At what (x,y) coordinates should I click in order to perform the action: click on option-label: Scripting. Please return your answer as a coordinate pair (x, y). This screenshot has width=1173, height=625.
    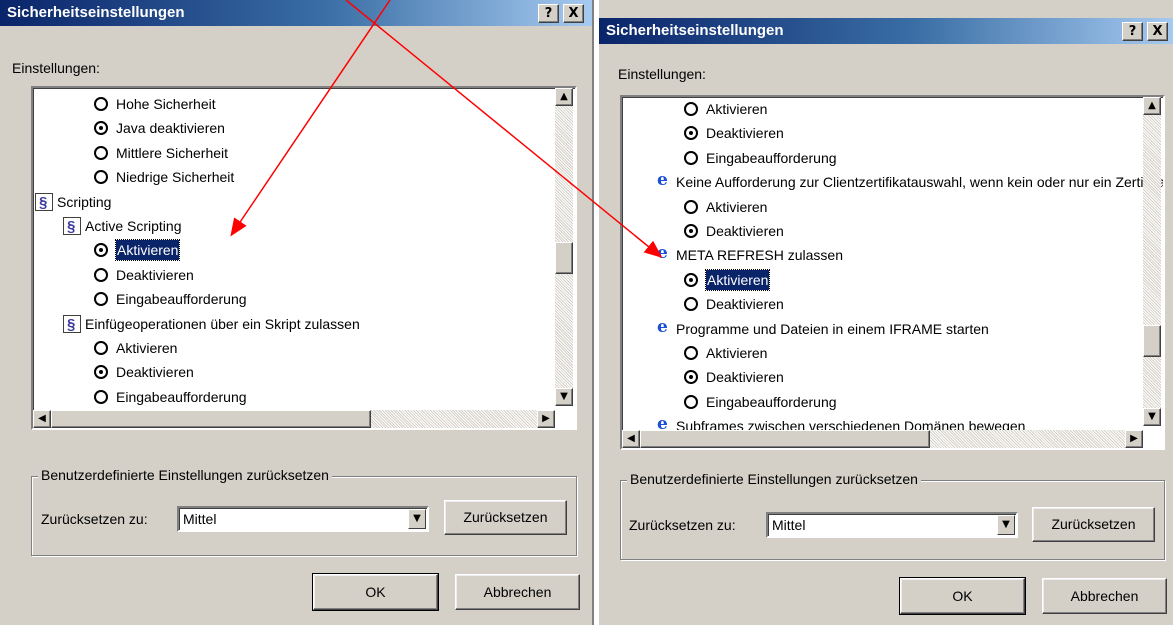
    Looking at the image, I should click on (84, 201).